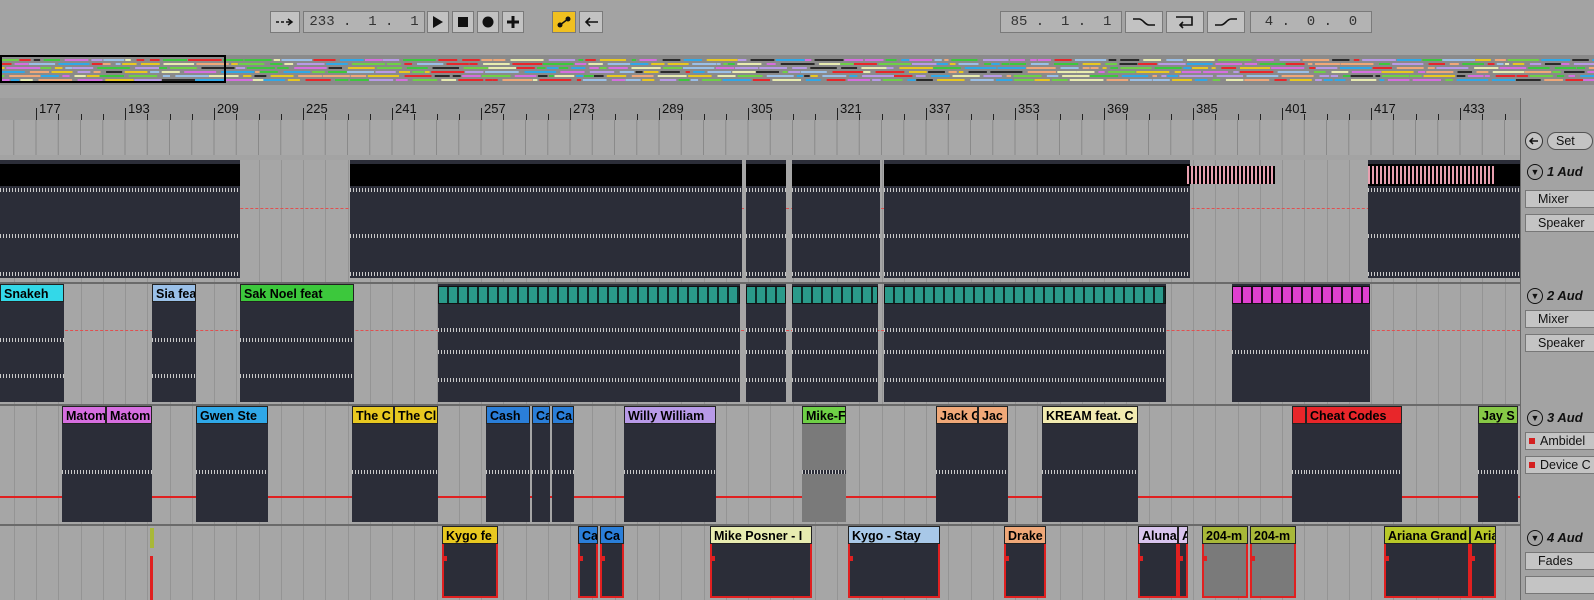 This screenshot has height=600, width=1594. Describe the element at coordinates (1185, 22) in the screenshot. I see `loop-switch` at that location.